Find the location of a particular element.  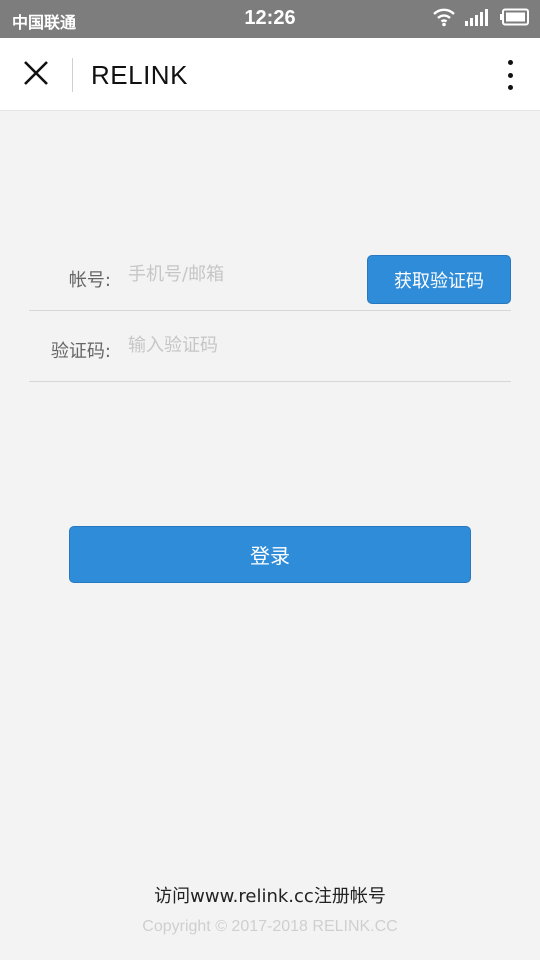

close-button is located at coordinates (36, 75).